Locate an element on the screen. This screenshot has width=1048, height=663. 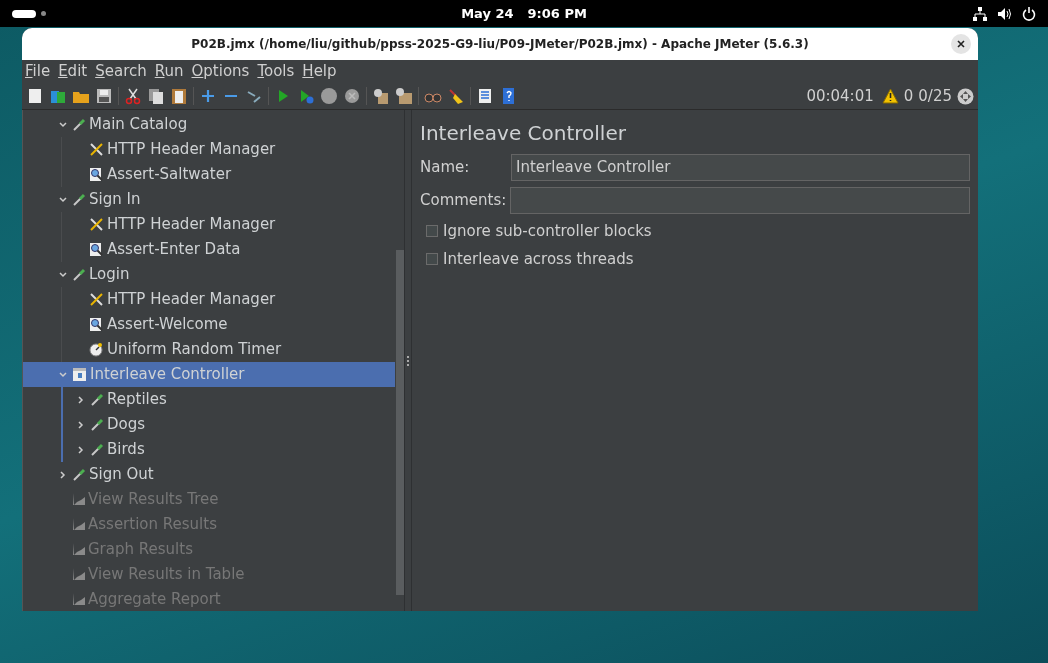
menu-item: Help is located at coordinates (319, 71).